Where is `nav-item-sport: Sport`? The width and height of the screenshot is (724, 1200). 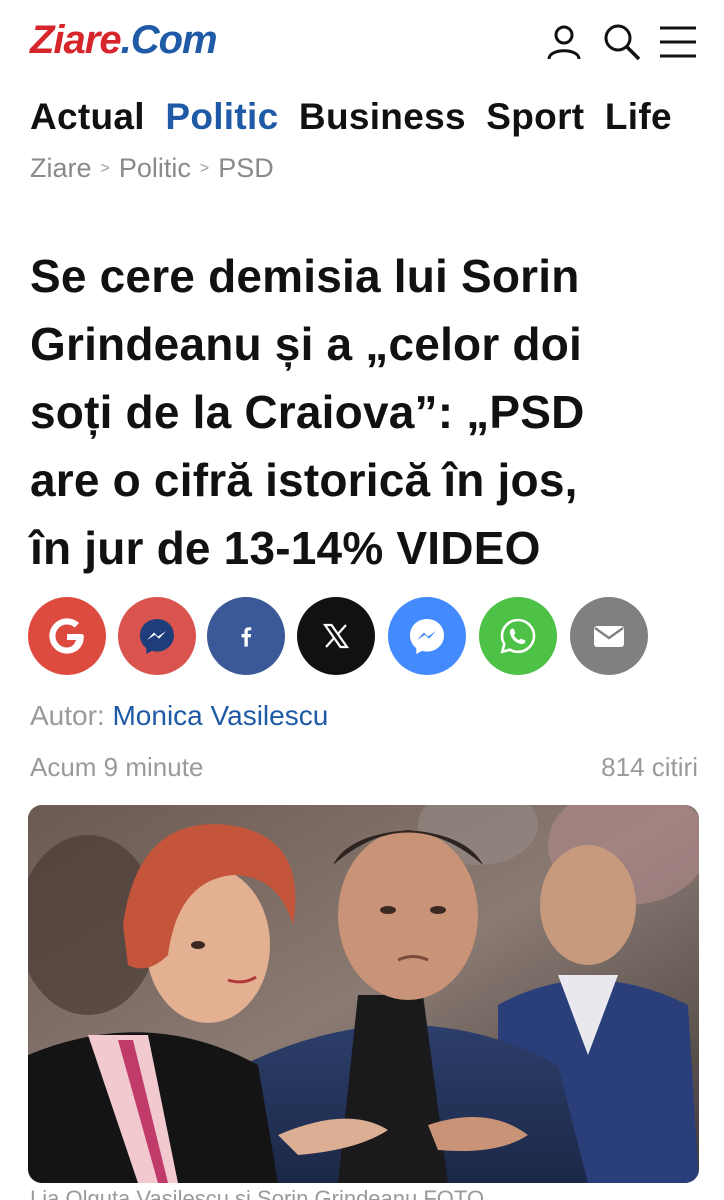
nav-item-sport: Sport is located at coordinates (535, 117).